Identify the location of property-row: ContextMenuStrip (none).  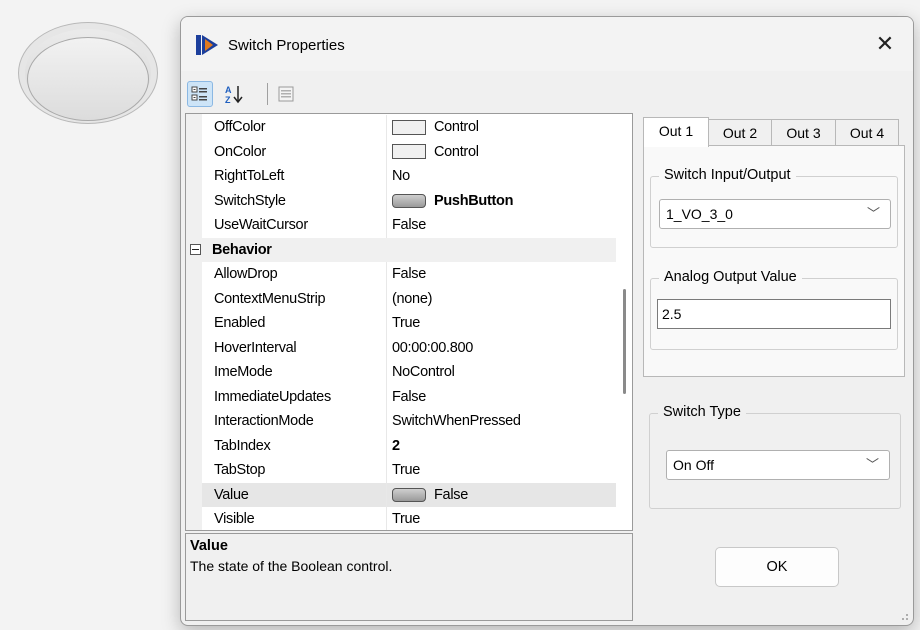
(409, 298).